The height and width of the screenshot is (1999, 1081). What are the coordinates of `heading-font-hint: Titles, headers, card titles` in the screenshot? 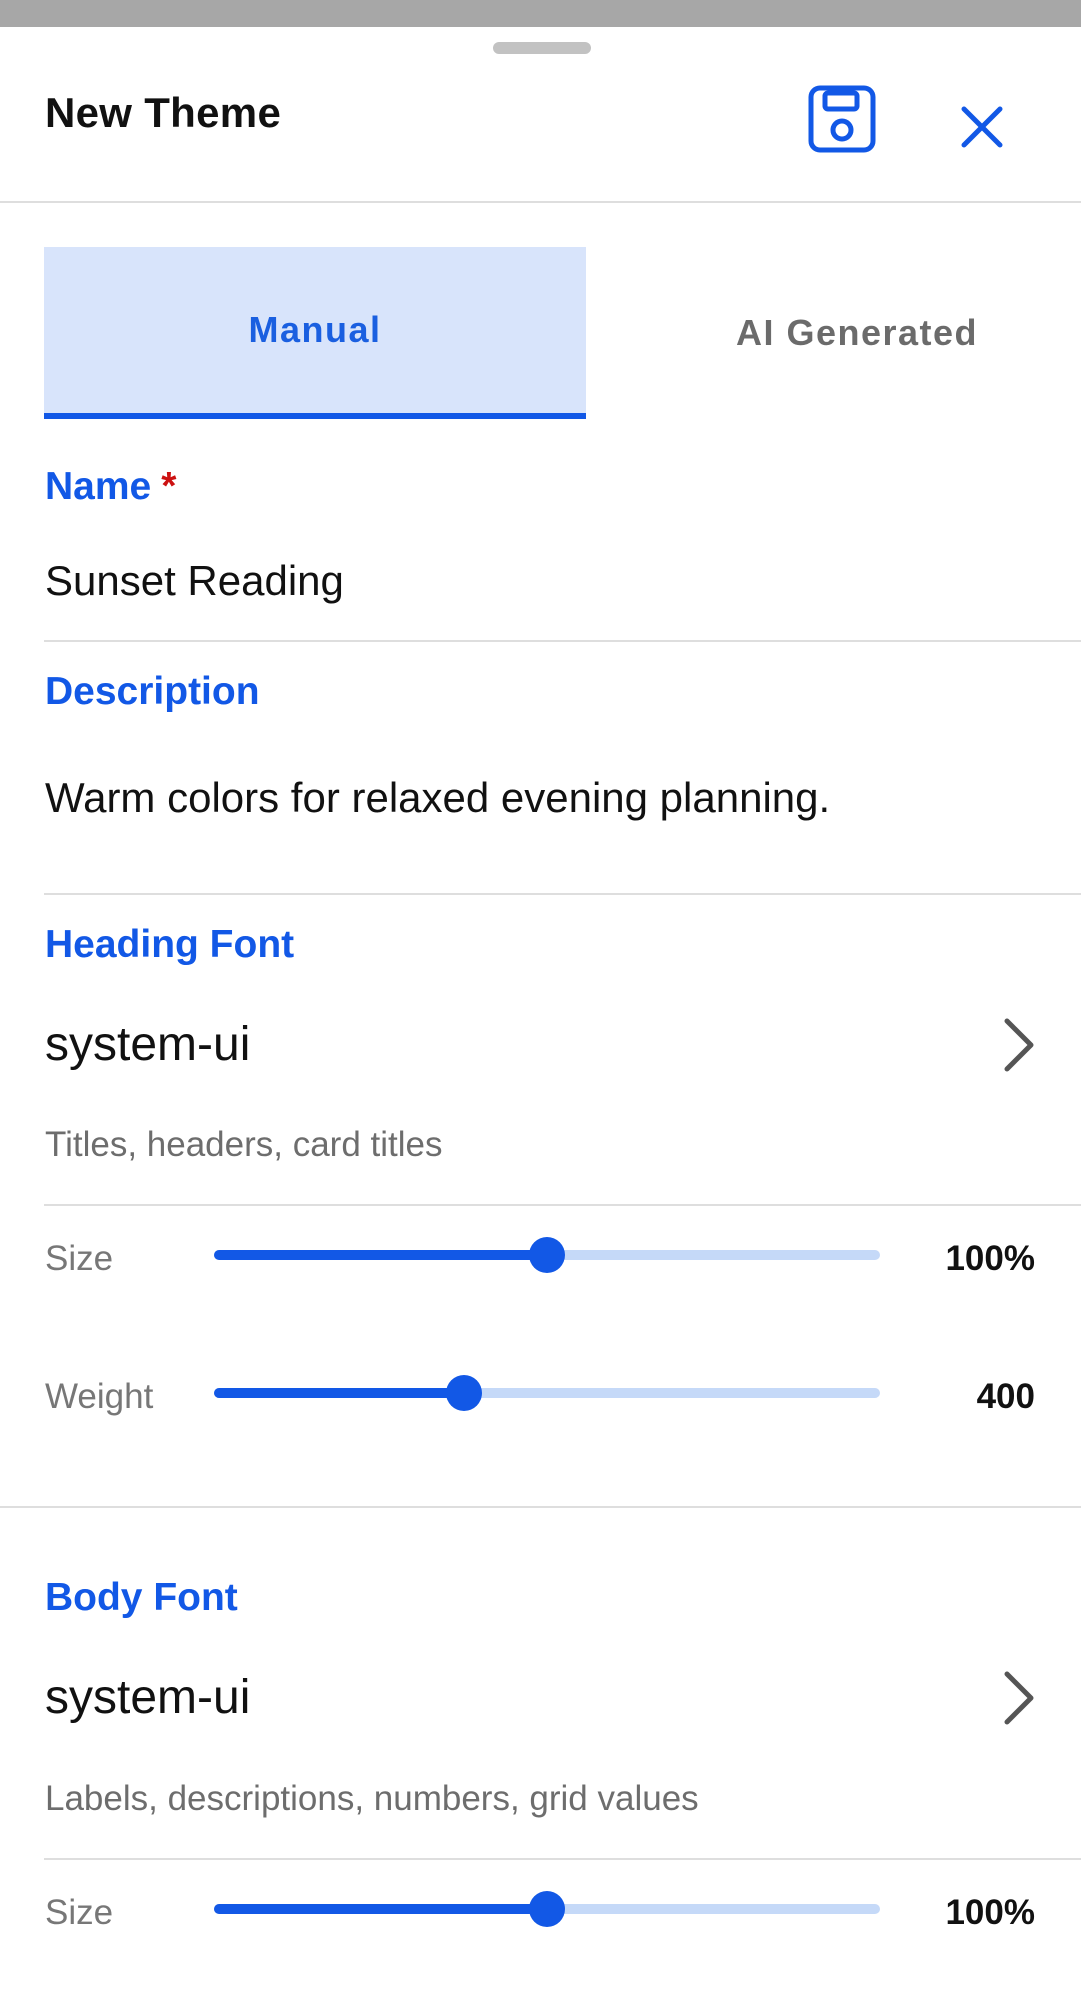 It's located at (244, 1144).